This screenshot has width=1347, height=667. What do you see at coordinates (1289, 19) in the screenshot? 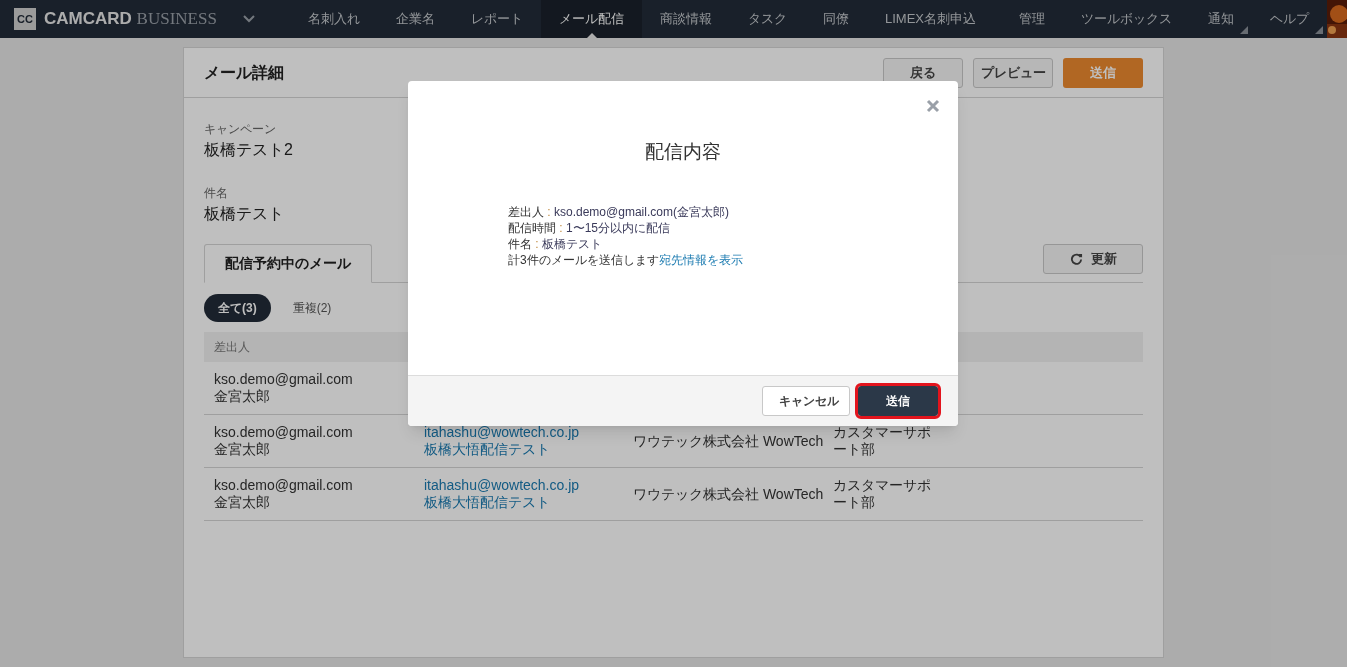
I see `nav-menu-item: ヘルプ` at bounding box center [1289, 19].